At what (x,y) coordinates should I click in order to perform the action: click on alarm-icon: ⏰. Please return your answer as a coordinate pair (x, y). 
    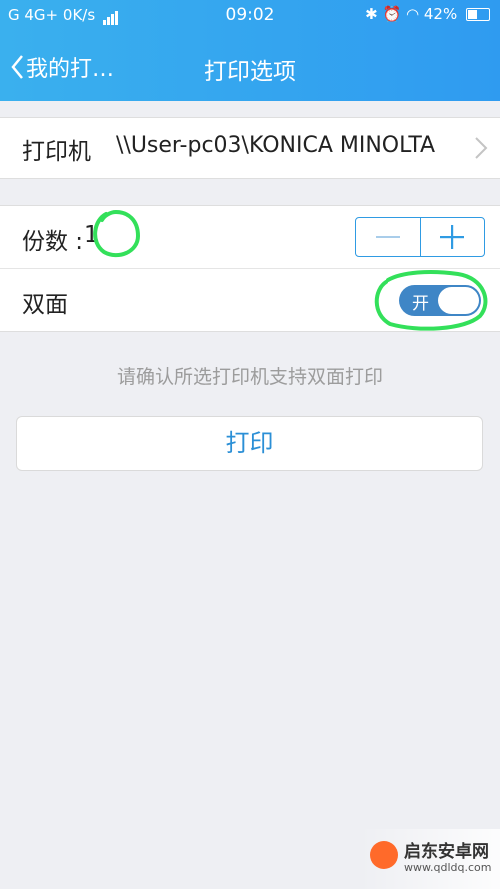
    Looking at the image, I should click on (392, 14).